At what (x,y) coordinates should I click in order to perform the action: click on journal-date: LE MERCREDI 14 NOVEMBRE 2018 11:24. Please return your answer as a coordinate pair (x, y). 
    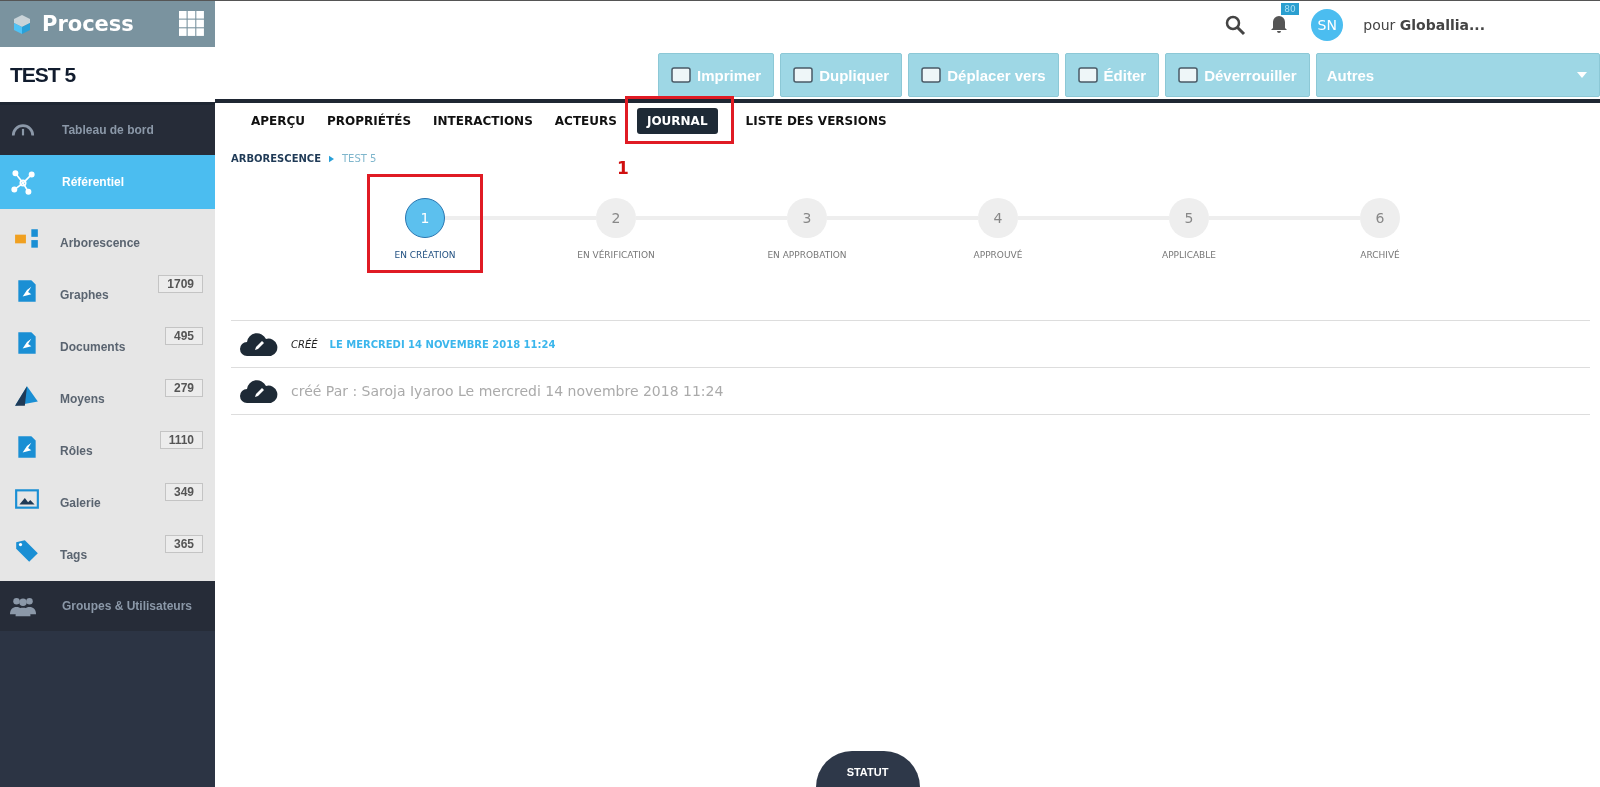
    Looking at the image, I should click on (442, 344).